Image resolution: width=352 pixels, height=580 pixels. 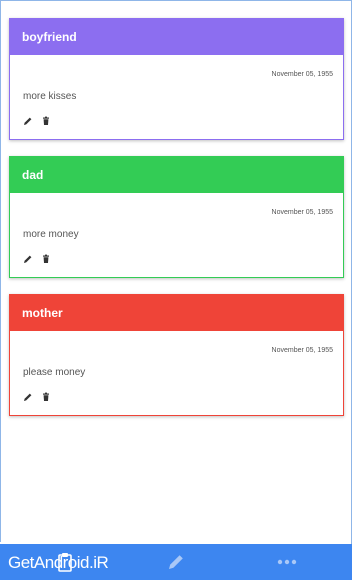 What do you see at coordinates (287, 562) in the screenshot?
I see `more-dots-icon` at bounding box center [287, 562].